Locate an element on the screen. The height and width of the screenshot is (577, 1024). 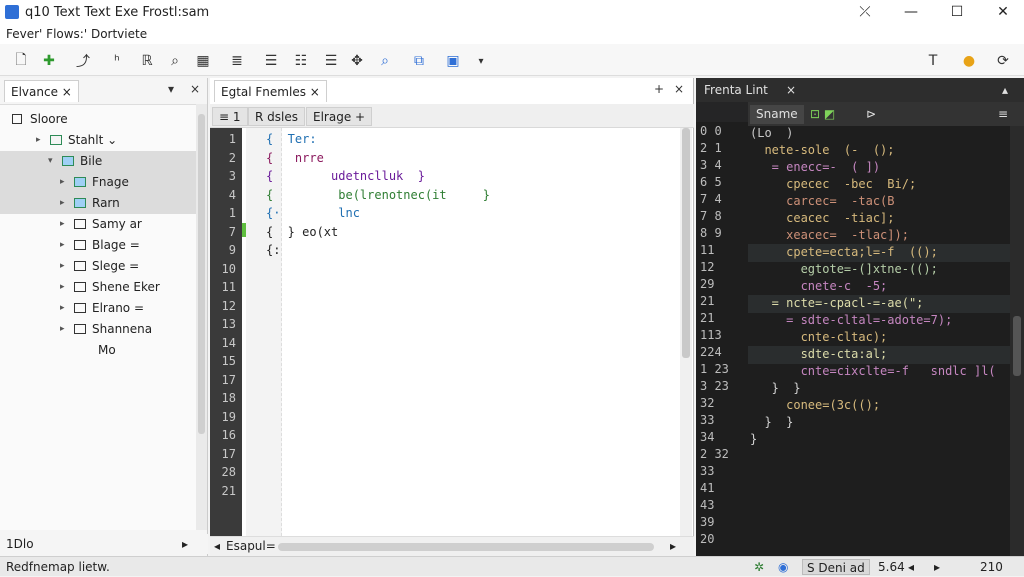
palette-icon: ● is located at coordinates (969, 61).